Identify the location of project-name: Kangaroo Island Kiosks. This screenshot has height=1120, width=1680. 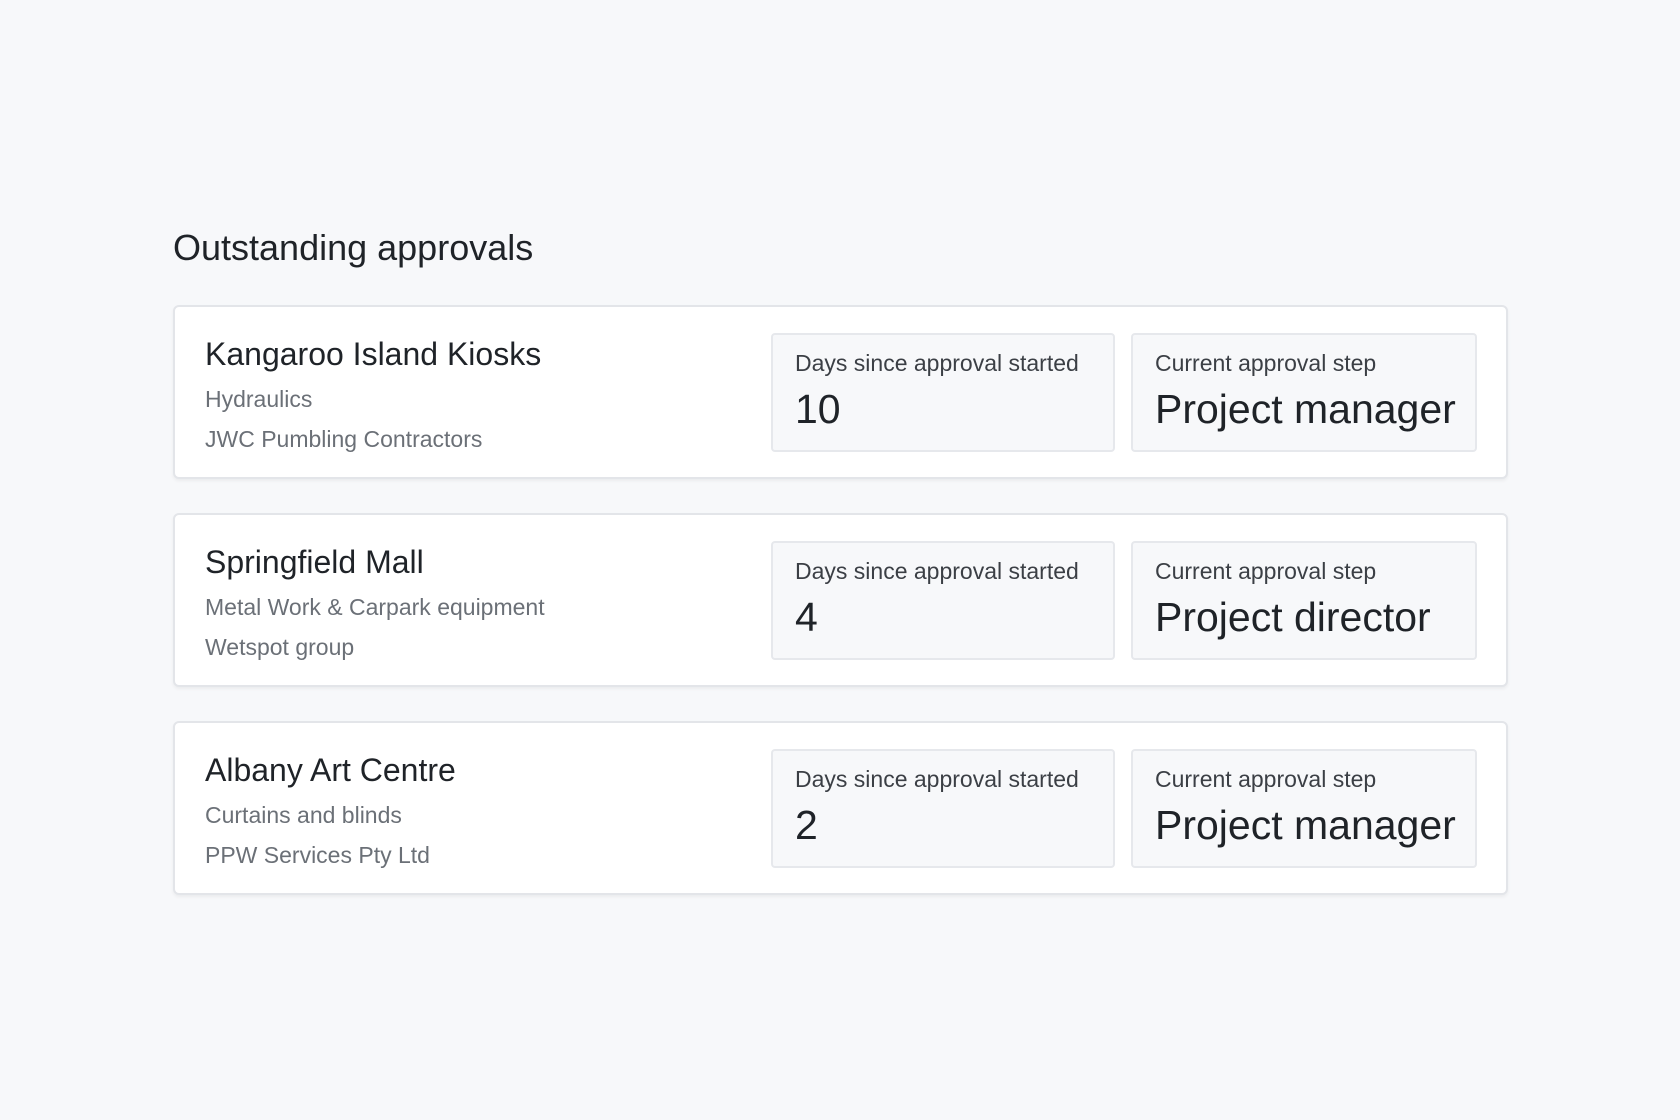
(373, 354).